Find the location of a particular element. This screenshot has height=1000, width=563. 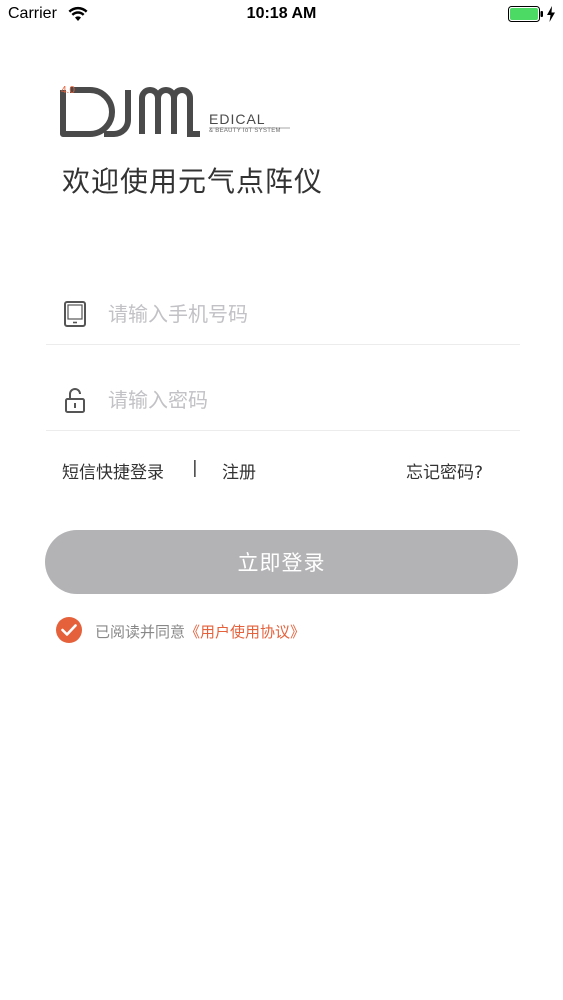

password-input is located at coordinates (303, 400).